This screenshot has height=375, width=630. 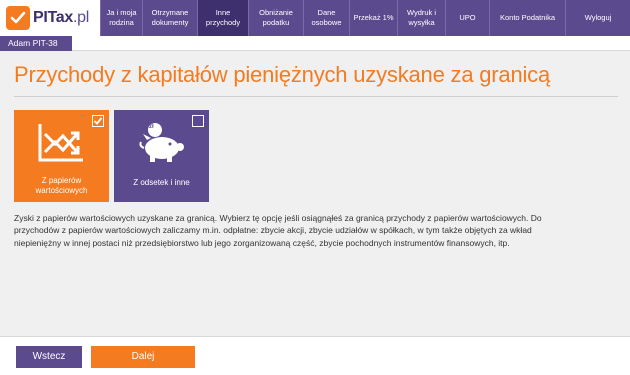 What do you see at coordinates (421, 18) in the screenshot?
I see `nav-item-wydruk-i-wysylka: Wydruk i wysyłka` at bounding box center [421, 18].